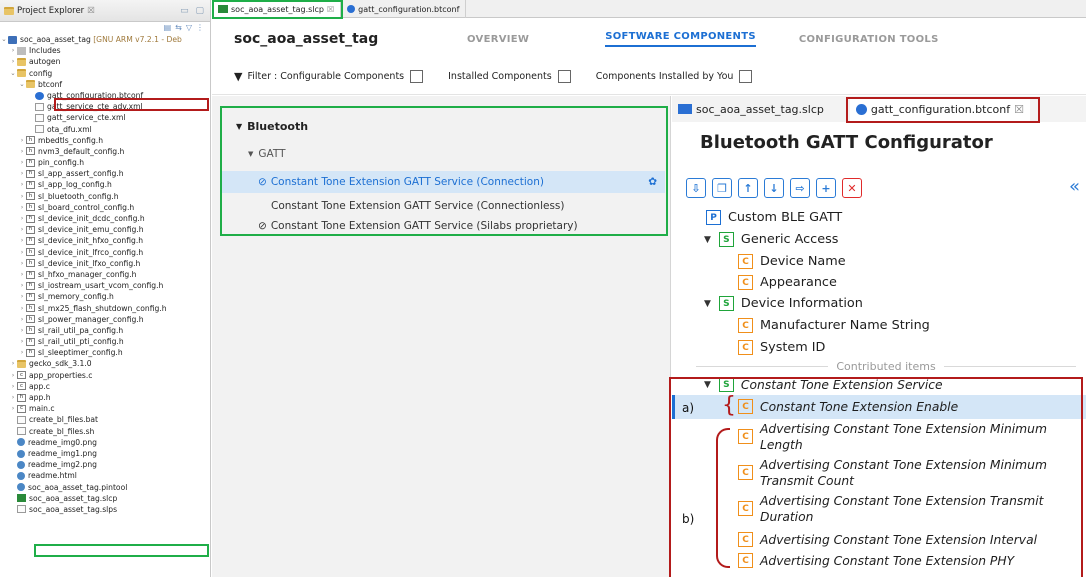 This screenshot has height=577, width=1086. What do you see at coordinates (105, 408) in the screenshot?
I see `tree-item: › c main.c` at bounding box center [105, 408].